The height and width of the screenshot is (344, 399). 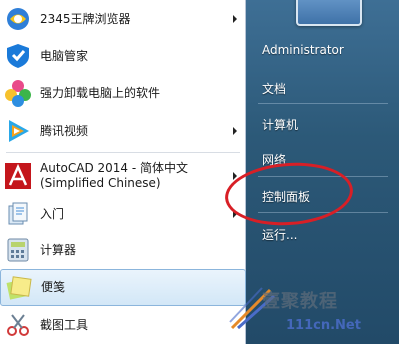 I want to click on uninstall-icon, so click(x=18, y=93).